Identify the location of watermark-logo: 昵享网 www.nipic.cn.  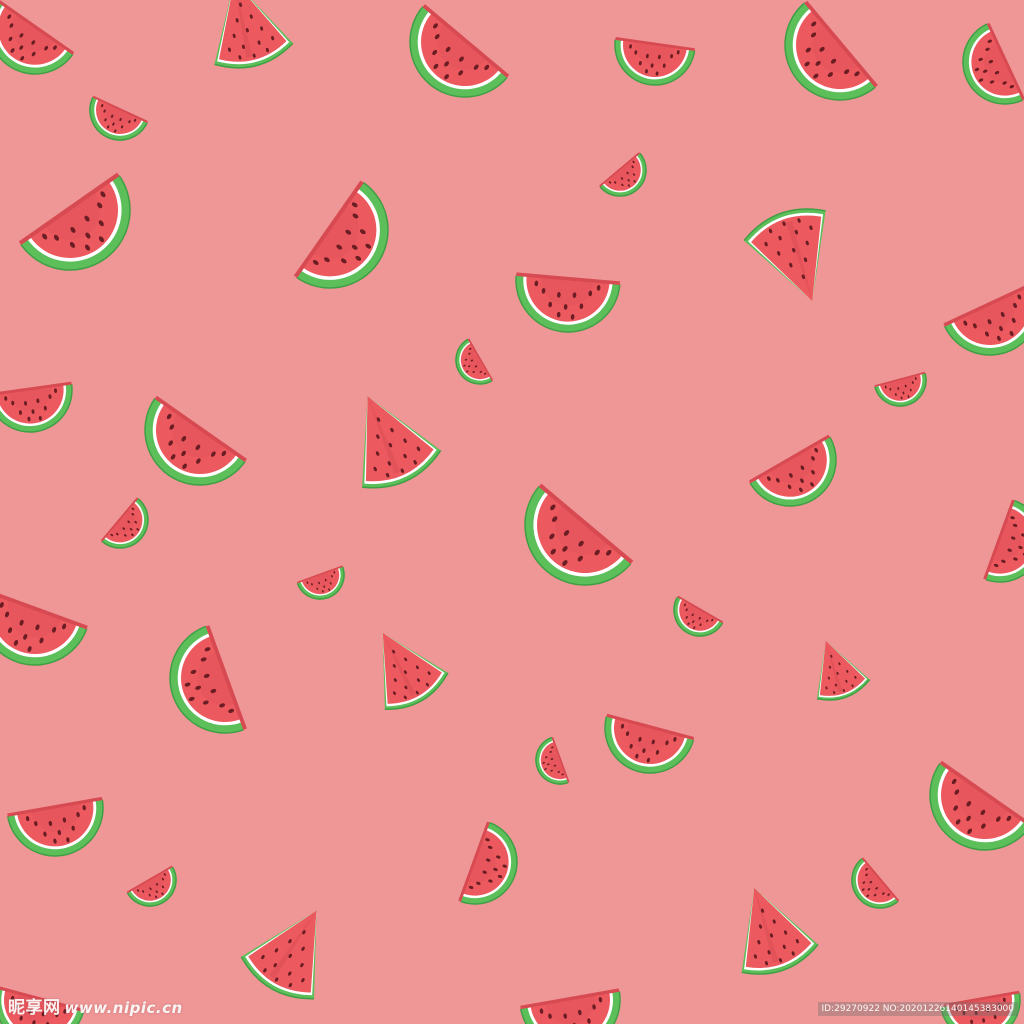
(95, 1005).